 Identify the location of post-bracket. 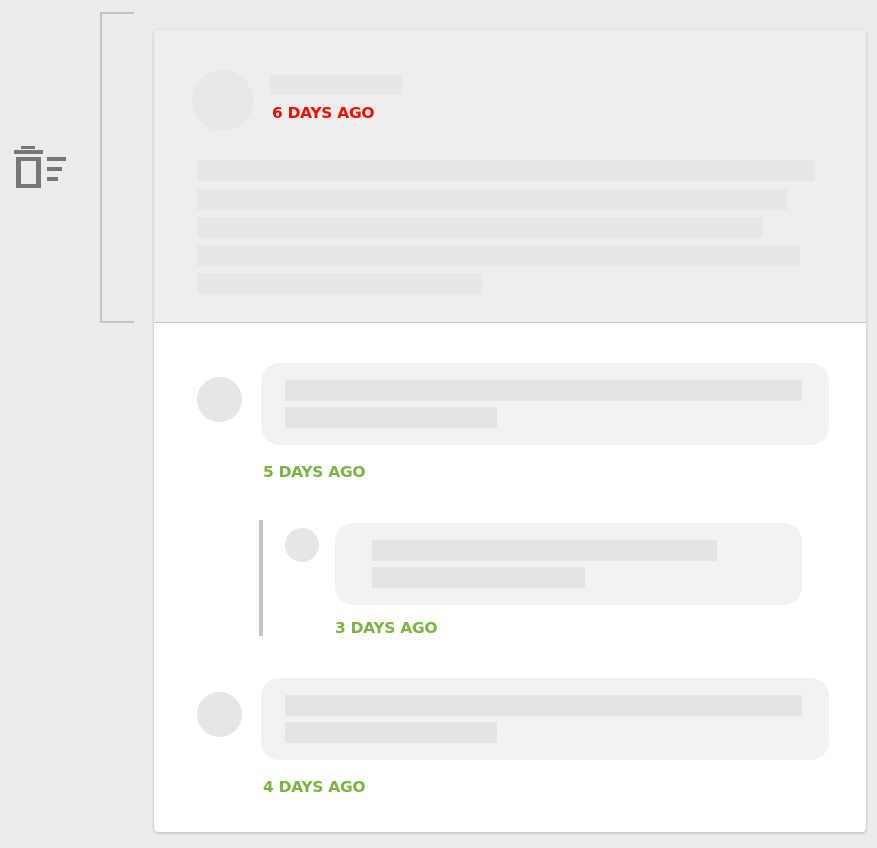
(117, 167).